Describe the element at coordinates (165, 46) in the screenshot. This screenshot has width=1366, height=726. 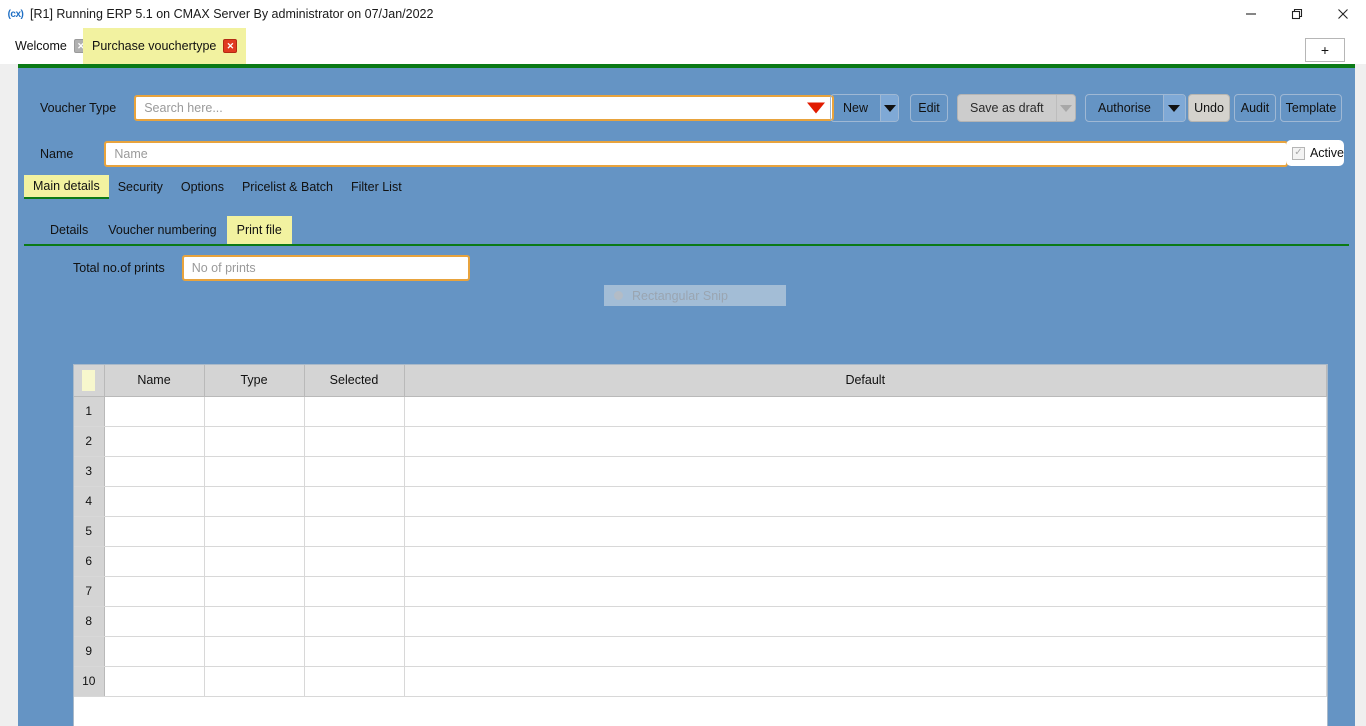
I see `tab-purchase-vouchertype: Purchase vouchertype ✕` at that location.